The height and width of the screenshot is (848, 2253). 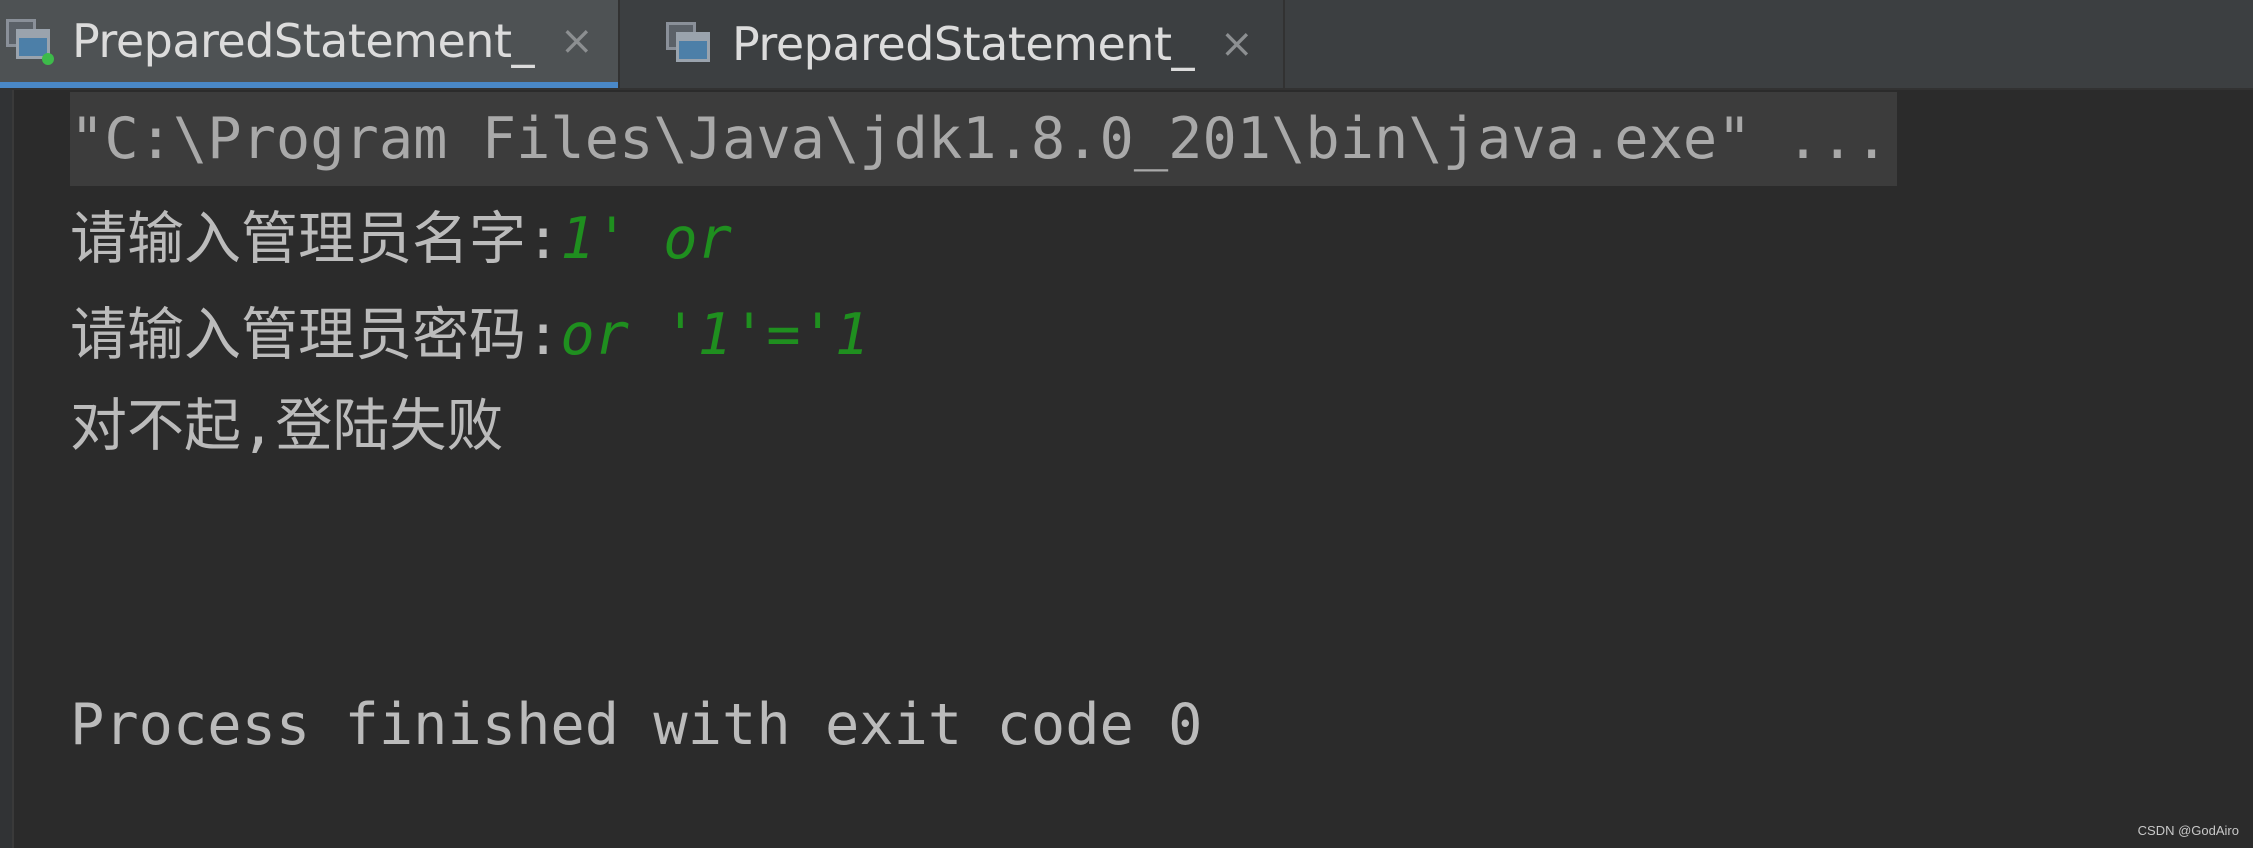 I want to click on name-input: 1' or, so click(x=646, y=239).